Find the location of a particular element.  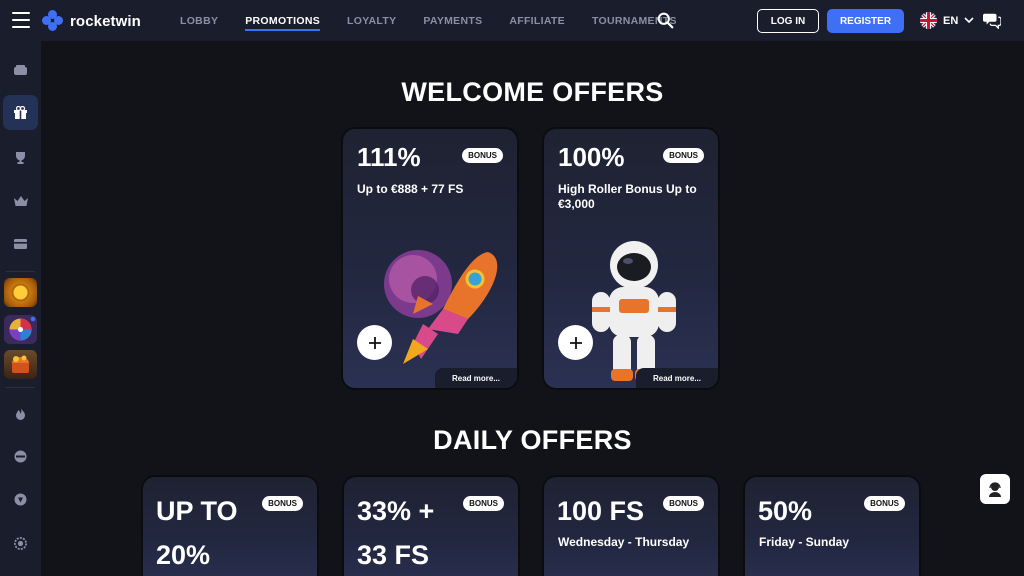

daily-offer-card: 33% + 33 FS BONUS is located at coordinates (431, 525).